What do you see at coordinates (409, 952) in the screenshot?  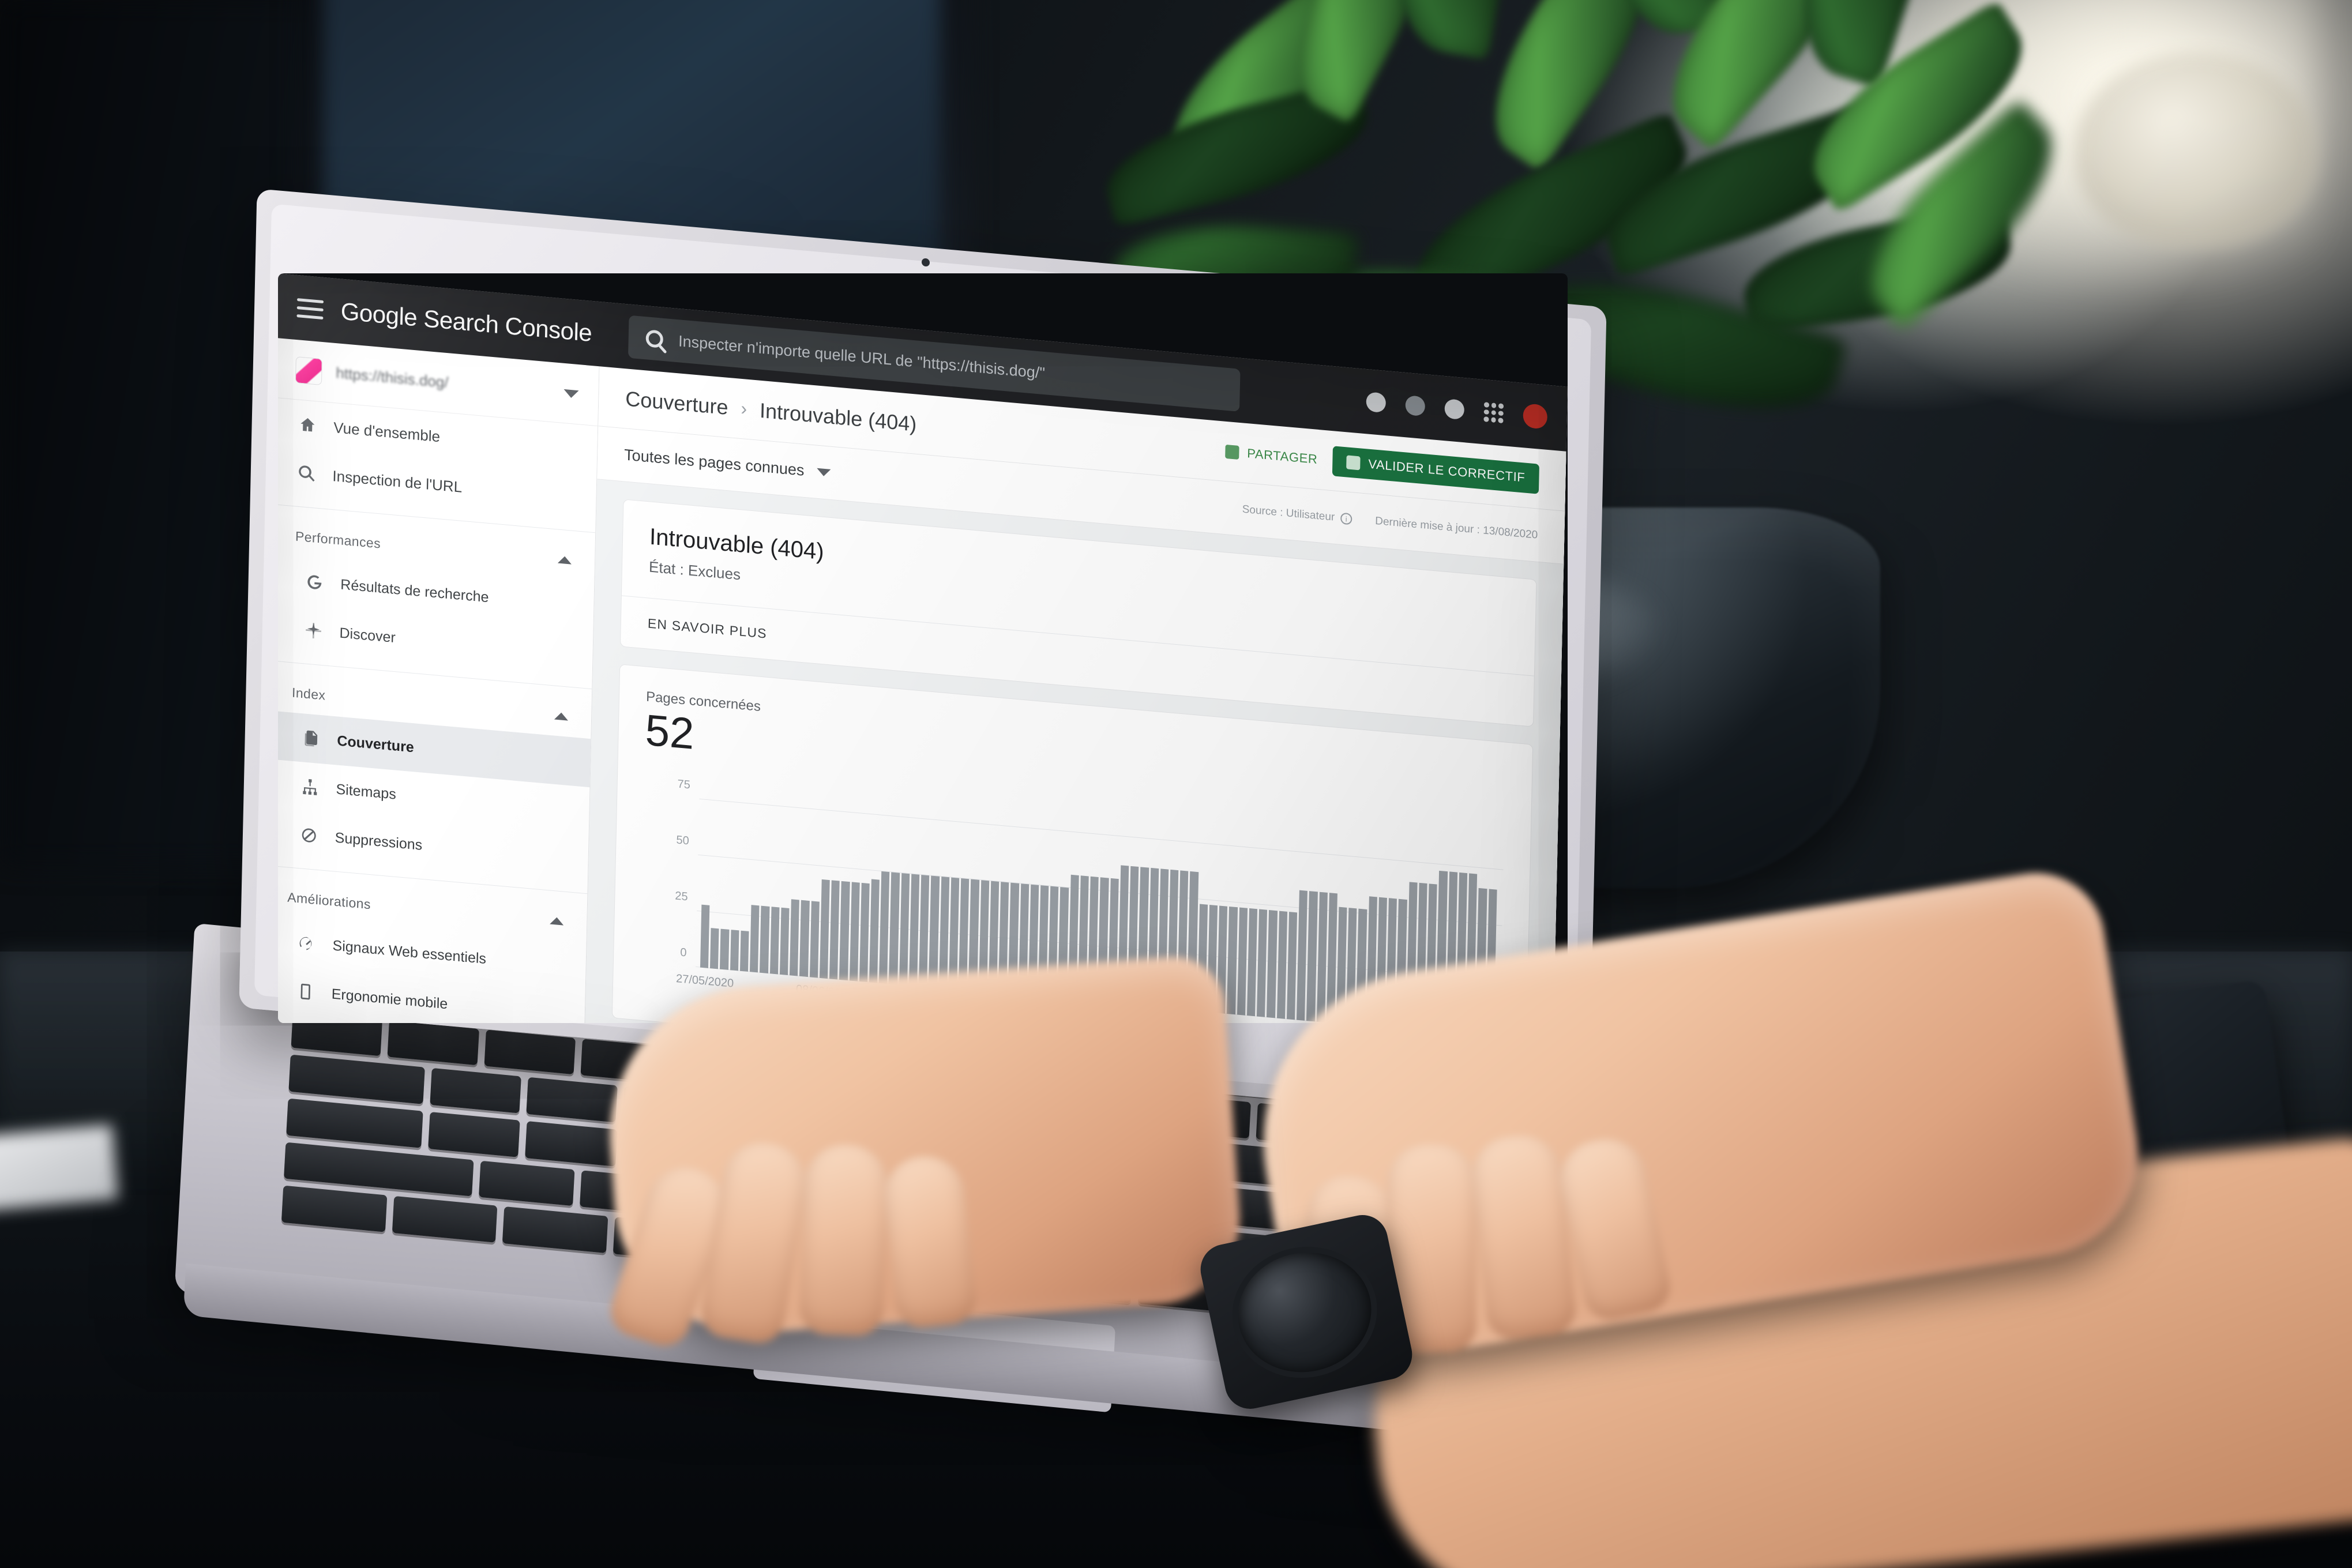 I see `sidebar-item-label: Signaux Web essentiels` at bounding box center [409, 952].